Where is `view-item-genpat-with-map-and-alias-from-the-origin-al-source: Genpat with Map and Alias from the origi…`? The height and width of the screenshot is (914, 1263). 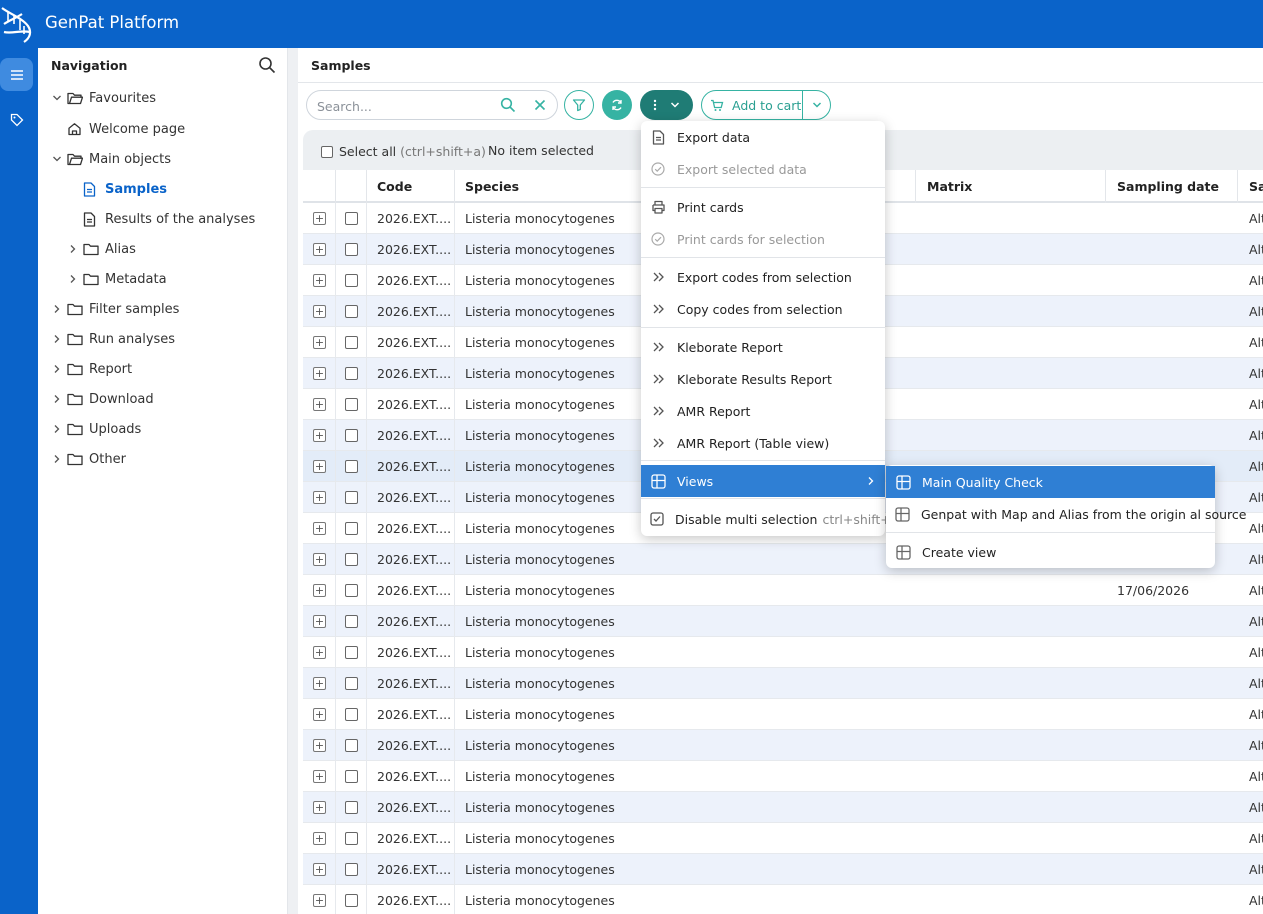
view-item-genpat-with-map-and-alias-from-the-origin-al-source: Genpat with Map and Alias from the origi… is located at coordinates (1066, 514).